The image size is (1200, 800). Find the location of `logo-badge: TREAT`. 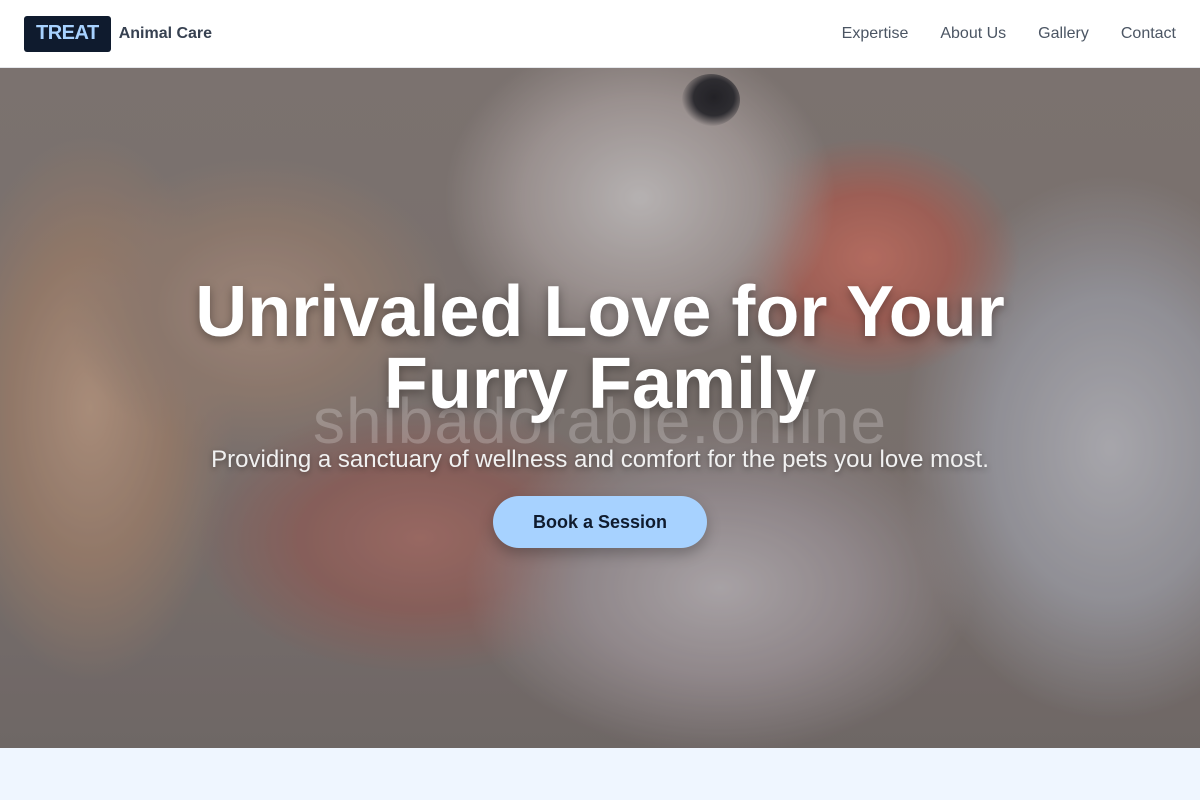

logo-badge: TREAT is located at coordinates (67, 33).